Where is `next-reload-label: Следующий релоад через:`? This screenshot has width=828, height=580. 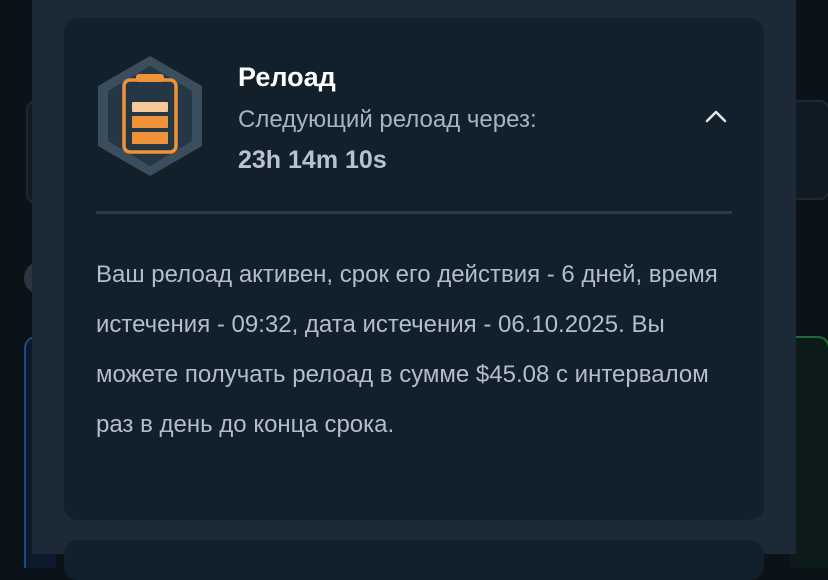 next-reload-label: Следующий релоад через: is located at coordinates (387, 119).